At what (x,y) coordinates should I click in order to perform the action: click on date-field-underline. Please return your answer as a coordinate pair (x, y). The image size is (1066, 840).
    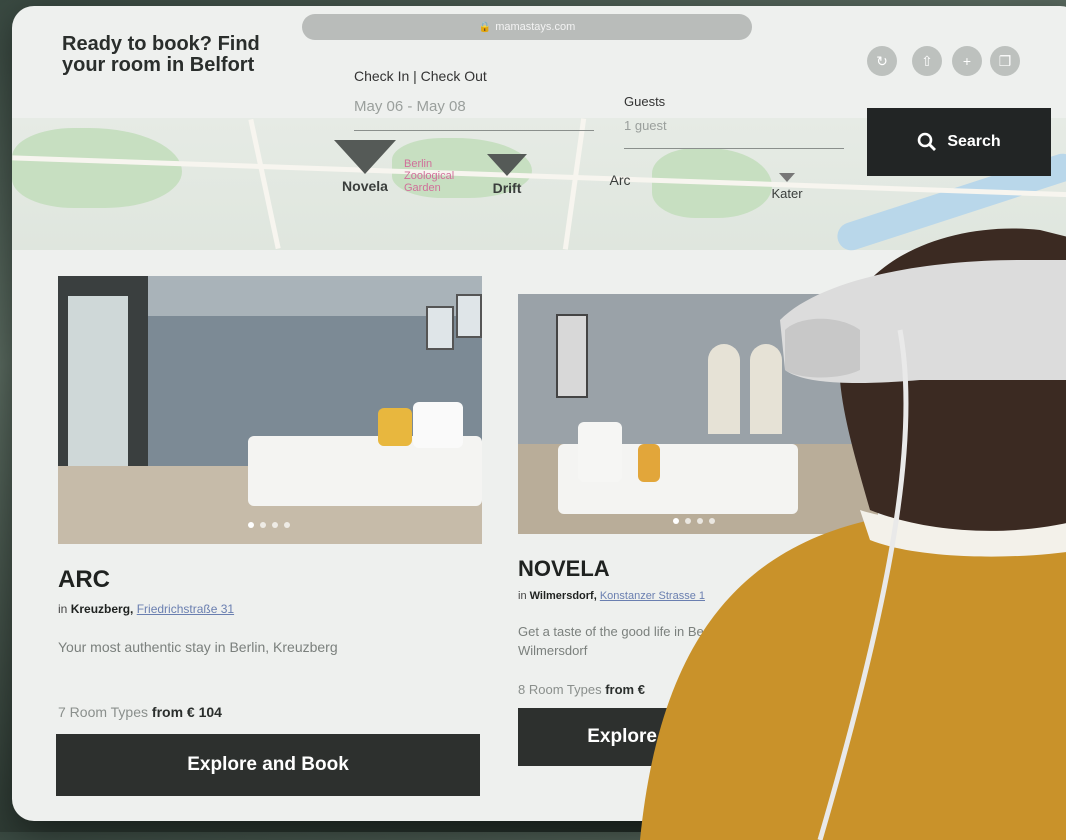
    Looking at the image, I should click on (474, 130).